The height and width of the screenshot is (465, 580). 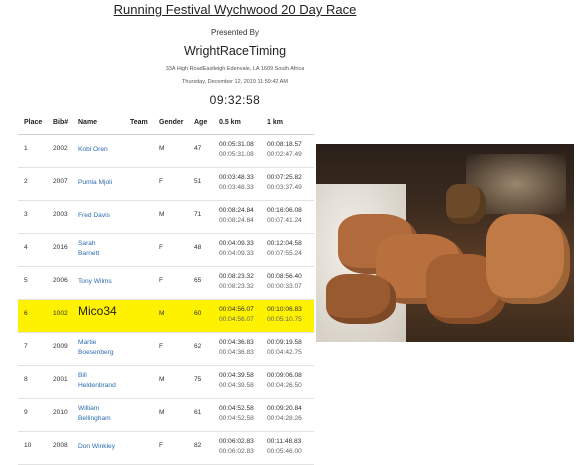 I want to click on split-lap: 00:04:52.58, so click(x=236, y=418).